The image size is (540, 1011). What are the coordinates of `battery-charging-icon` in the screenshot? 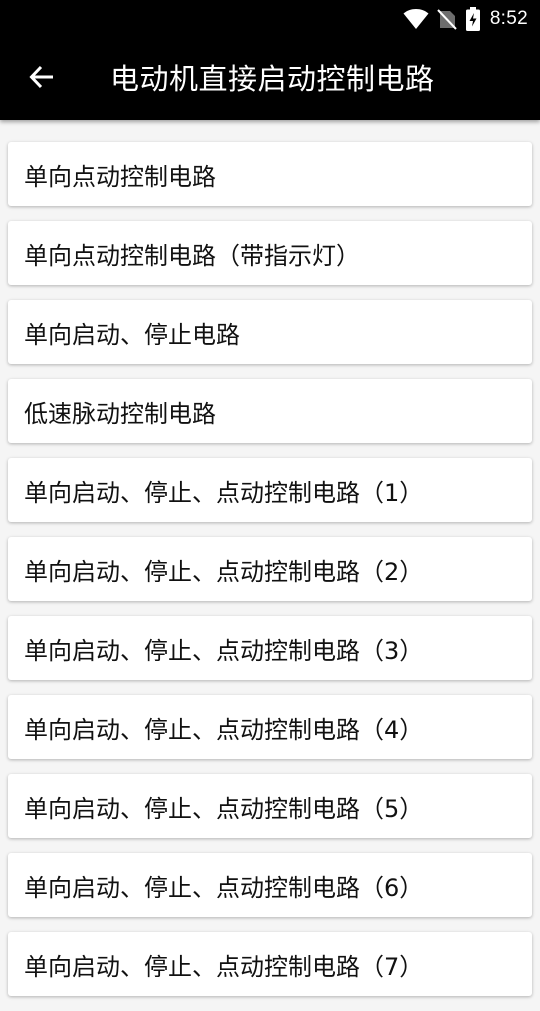 It's located at (472, 19).